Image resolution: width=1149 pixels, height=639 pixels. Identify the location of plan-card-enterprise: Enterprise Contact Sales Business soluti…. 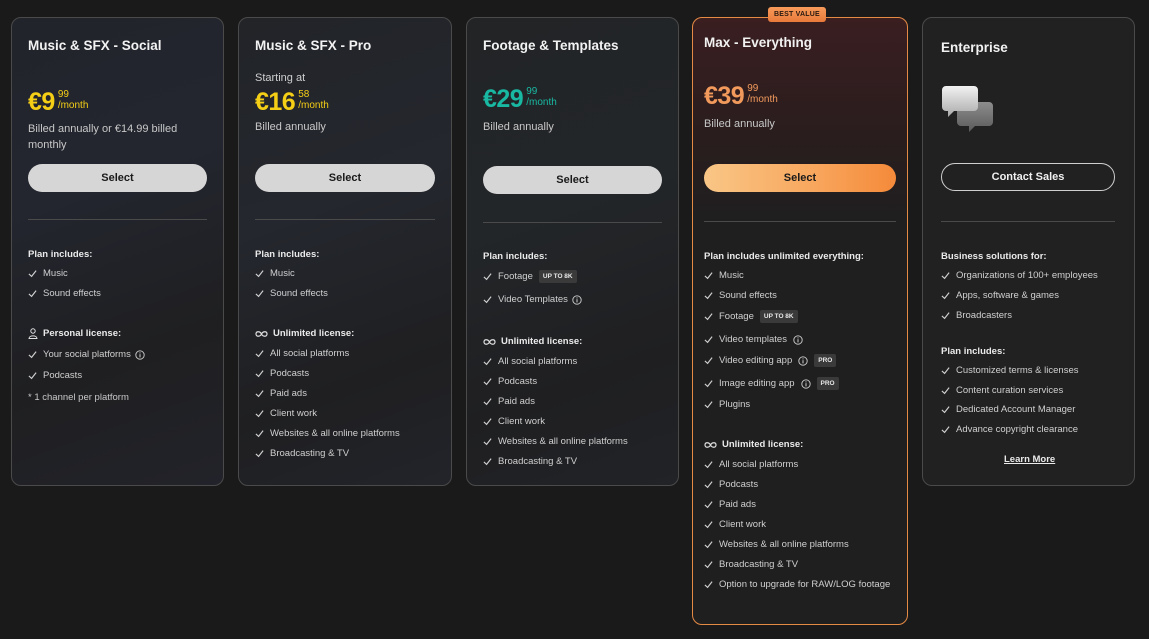
(1028, 251).